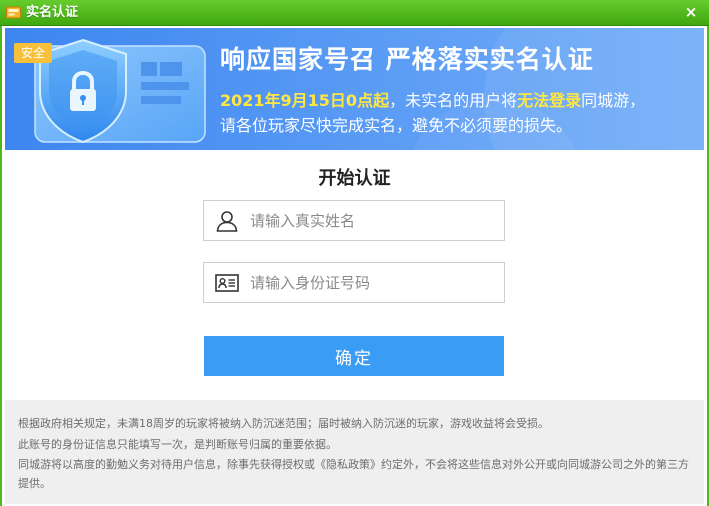  Describe the element at coordinates (375, 282) in the screenshot. I see `id-number-input` at that location.